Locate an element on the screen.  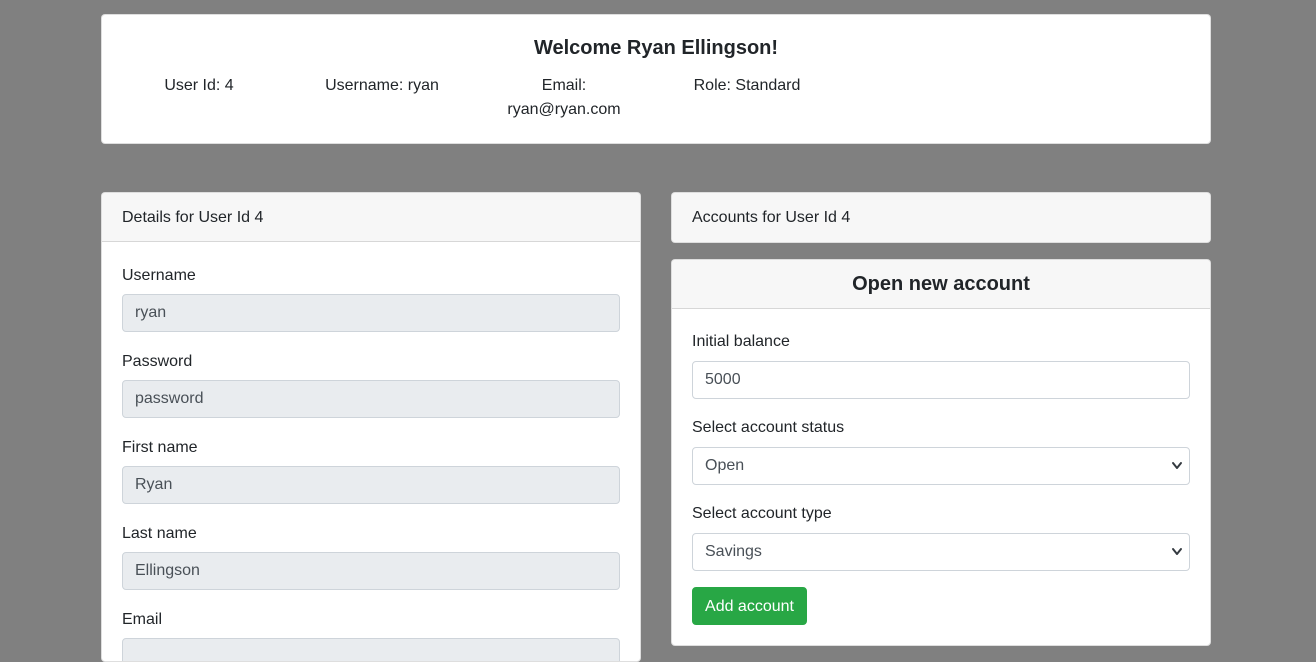
account-status-selected: Open is located at coordinates (725, 465).